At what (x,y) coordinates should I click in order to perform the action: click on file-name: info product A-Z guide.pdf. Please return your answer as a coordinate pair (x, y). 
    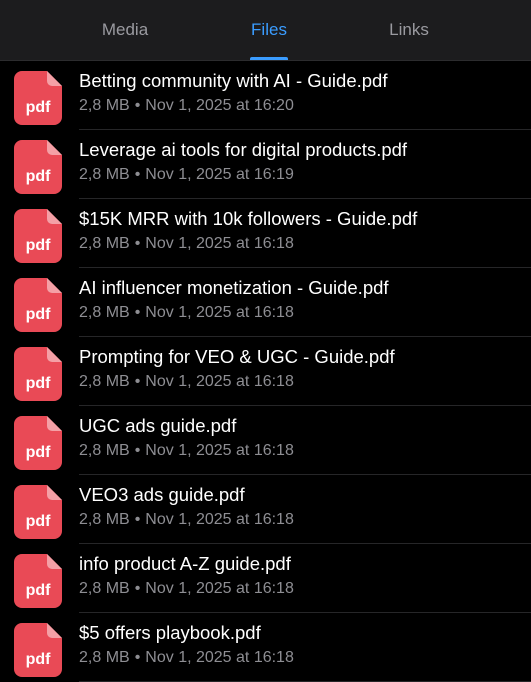
    Looking at the image, I should click on (185, 563).